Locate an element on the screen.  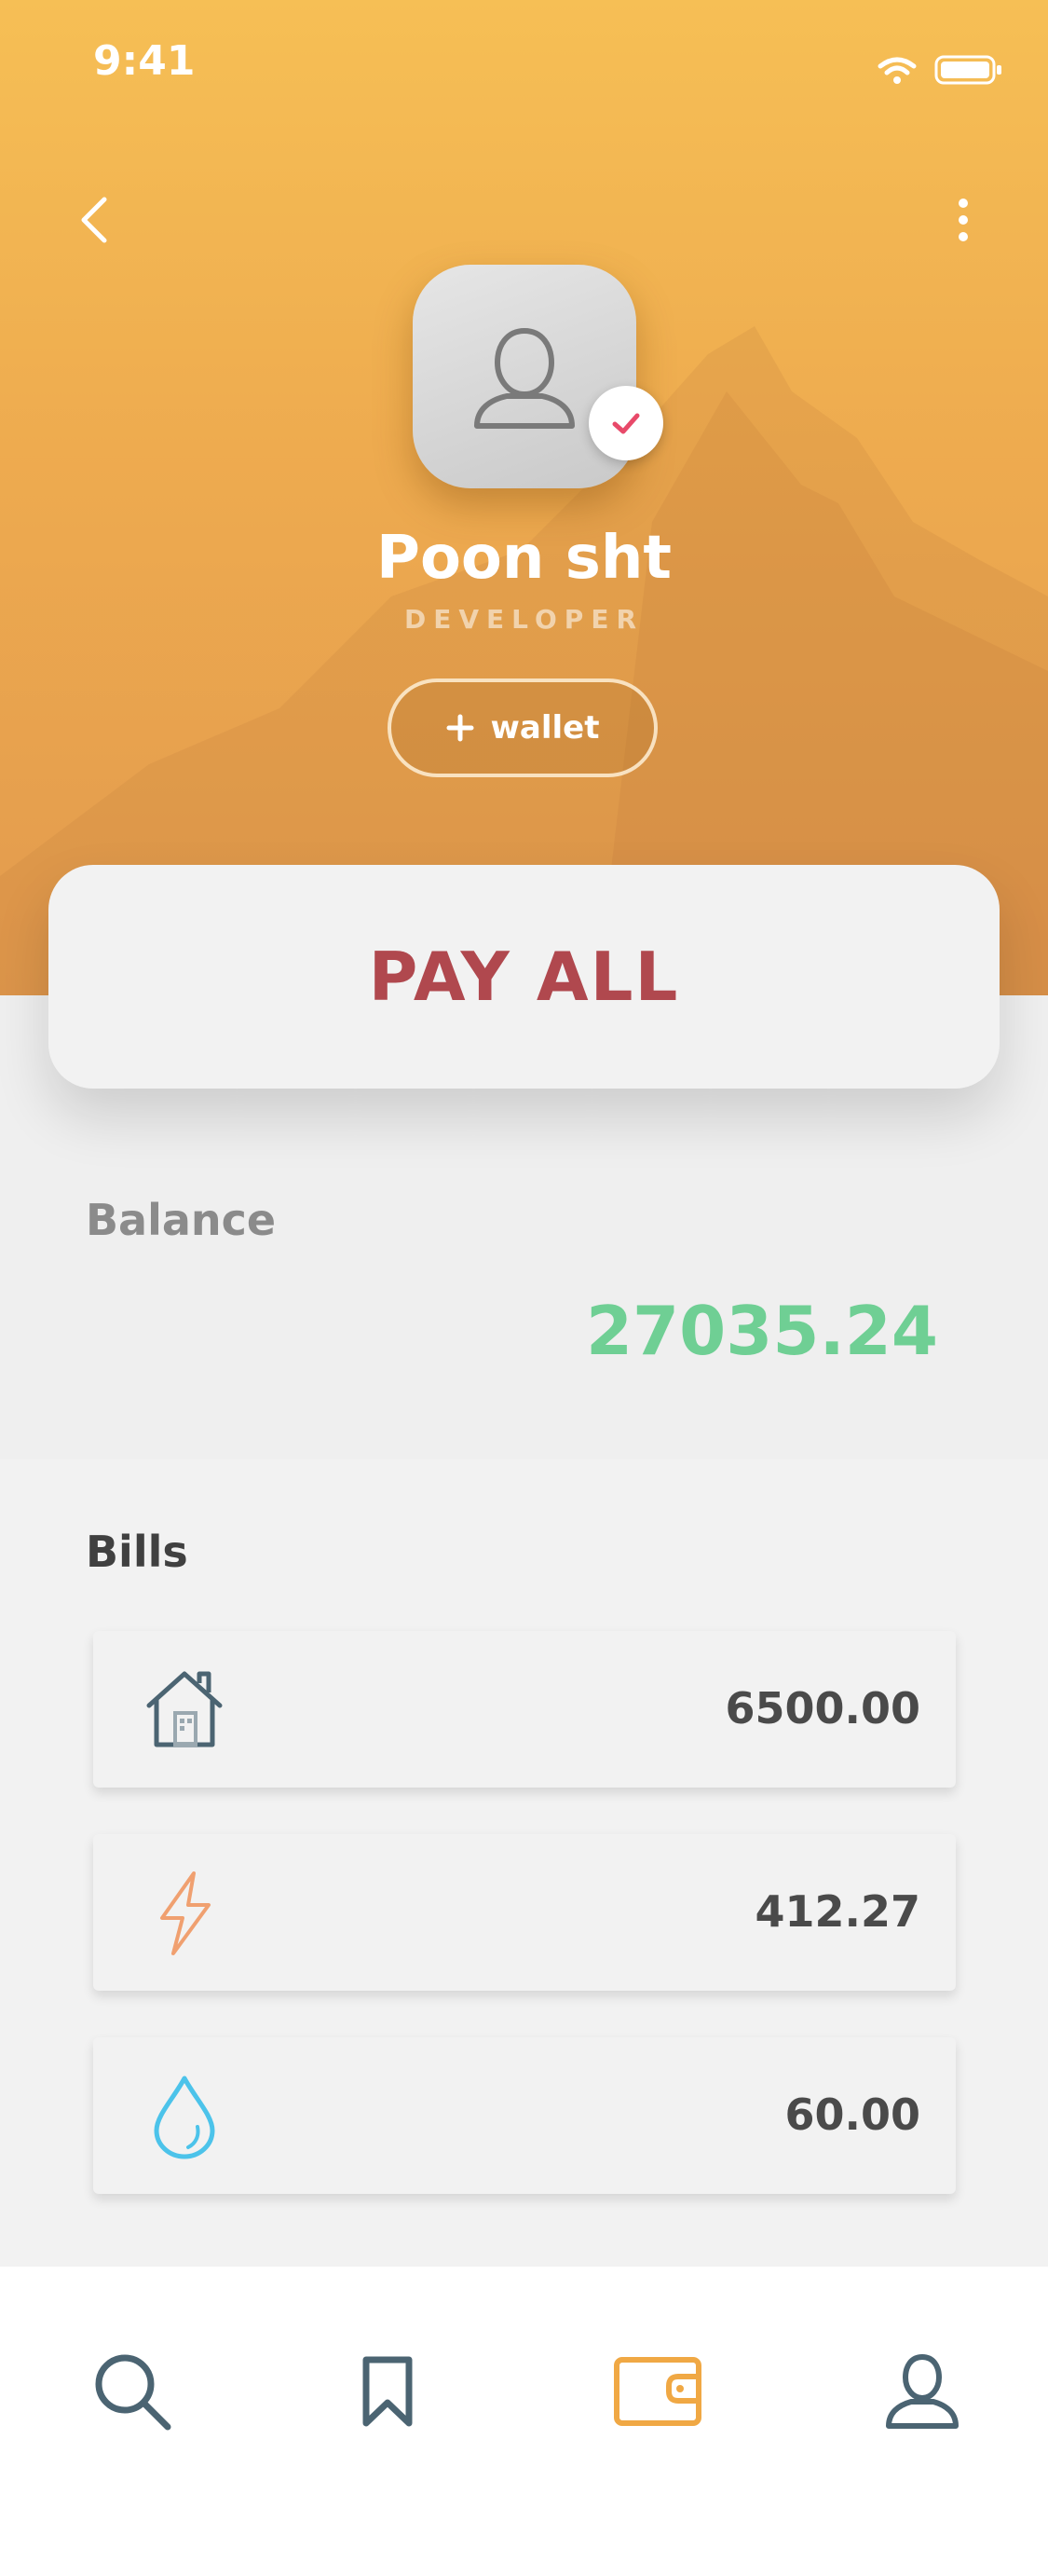
avatar is located at coordinates (524, 376).